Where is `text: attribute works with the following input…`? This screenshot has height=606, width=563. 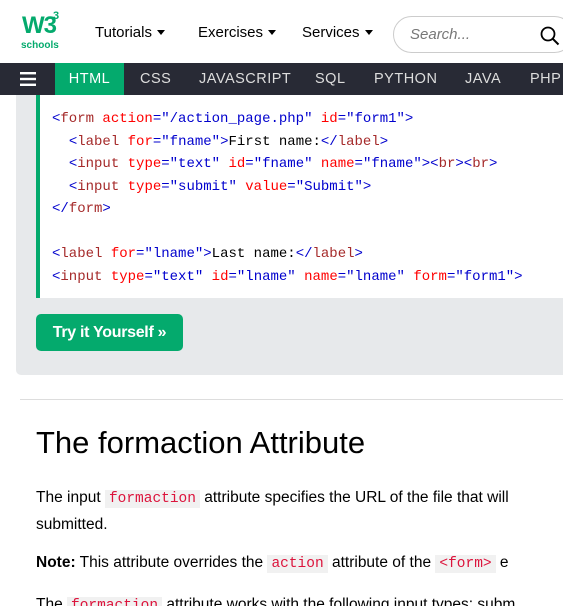 text: attribute works with the following input… is located at coordinates (339, 601).